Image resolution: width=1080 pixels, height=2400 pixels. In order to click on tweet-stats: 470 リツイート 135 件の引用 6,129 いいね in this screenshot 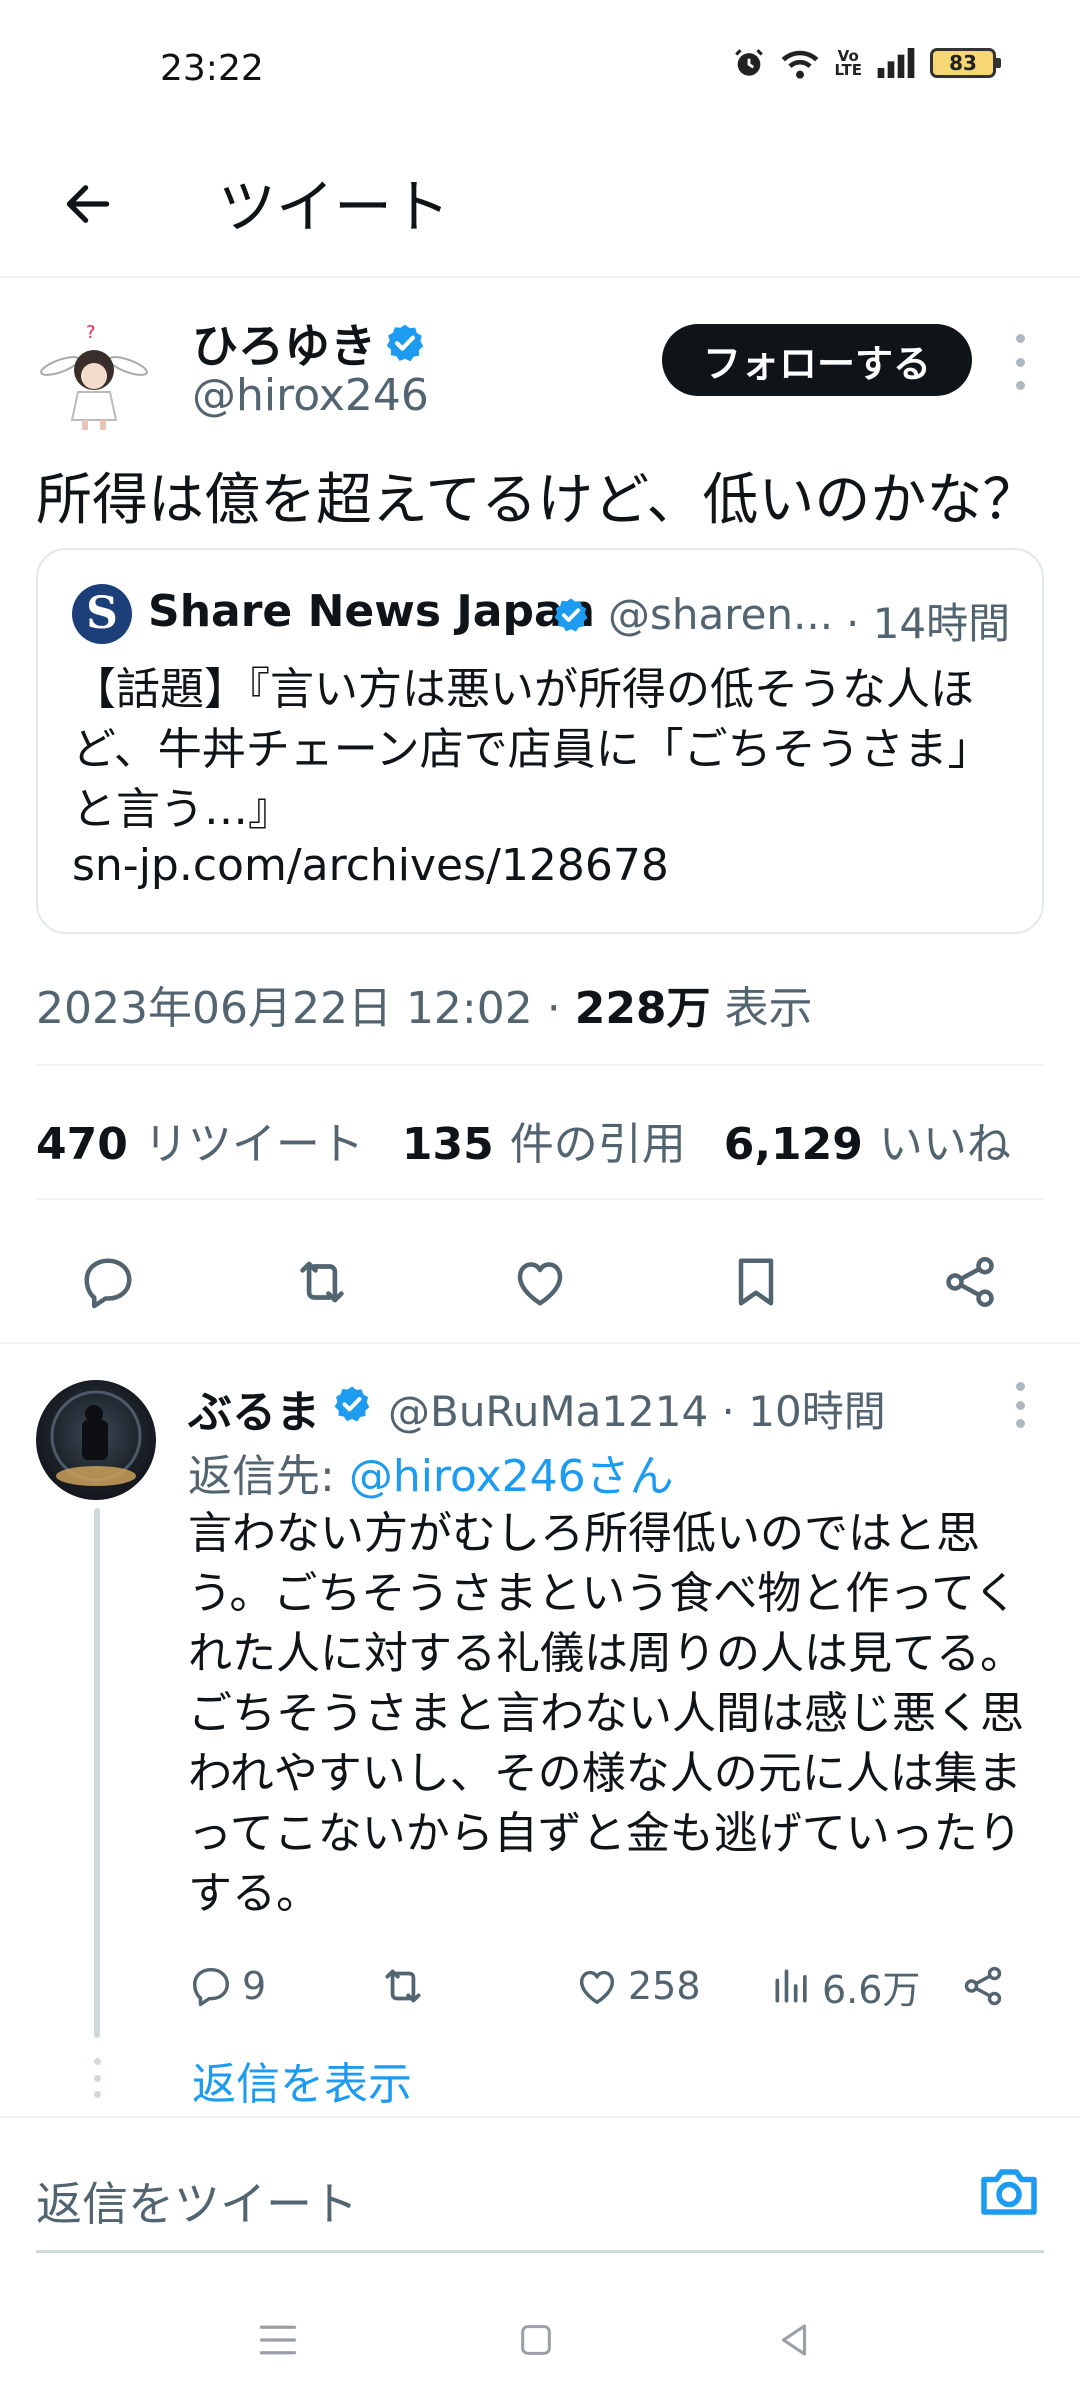, I will do `click(523, 1140)`.